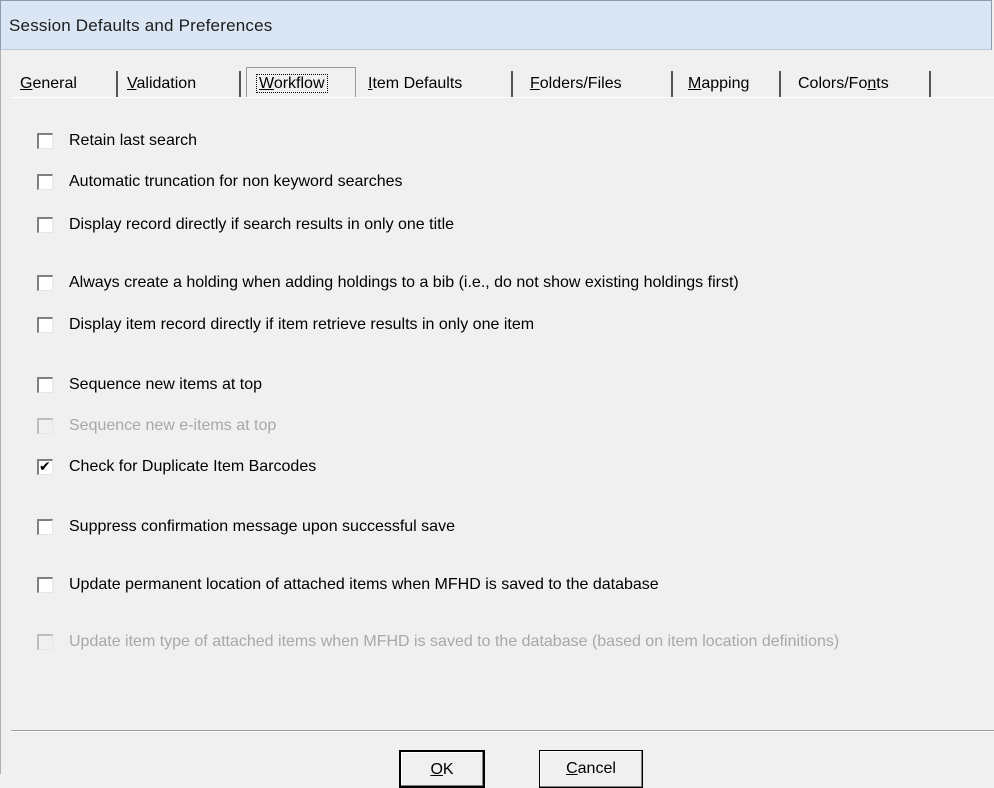 This screenshot has width=994, height=788. I want to click on window-title: Session Defaults and Preferences, so click(141, 25).